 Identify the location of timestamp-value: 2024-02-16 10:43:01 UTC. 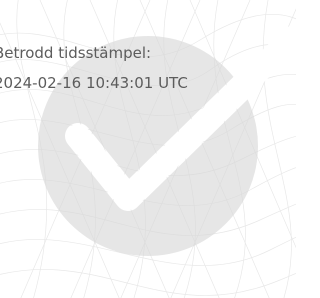
(94, 83).